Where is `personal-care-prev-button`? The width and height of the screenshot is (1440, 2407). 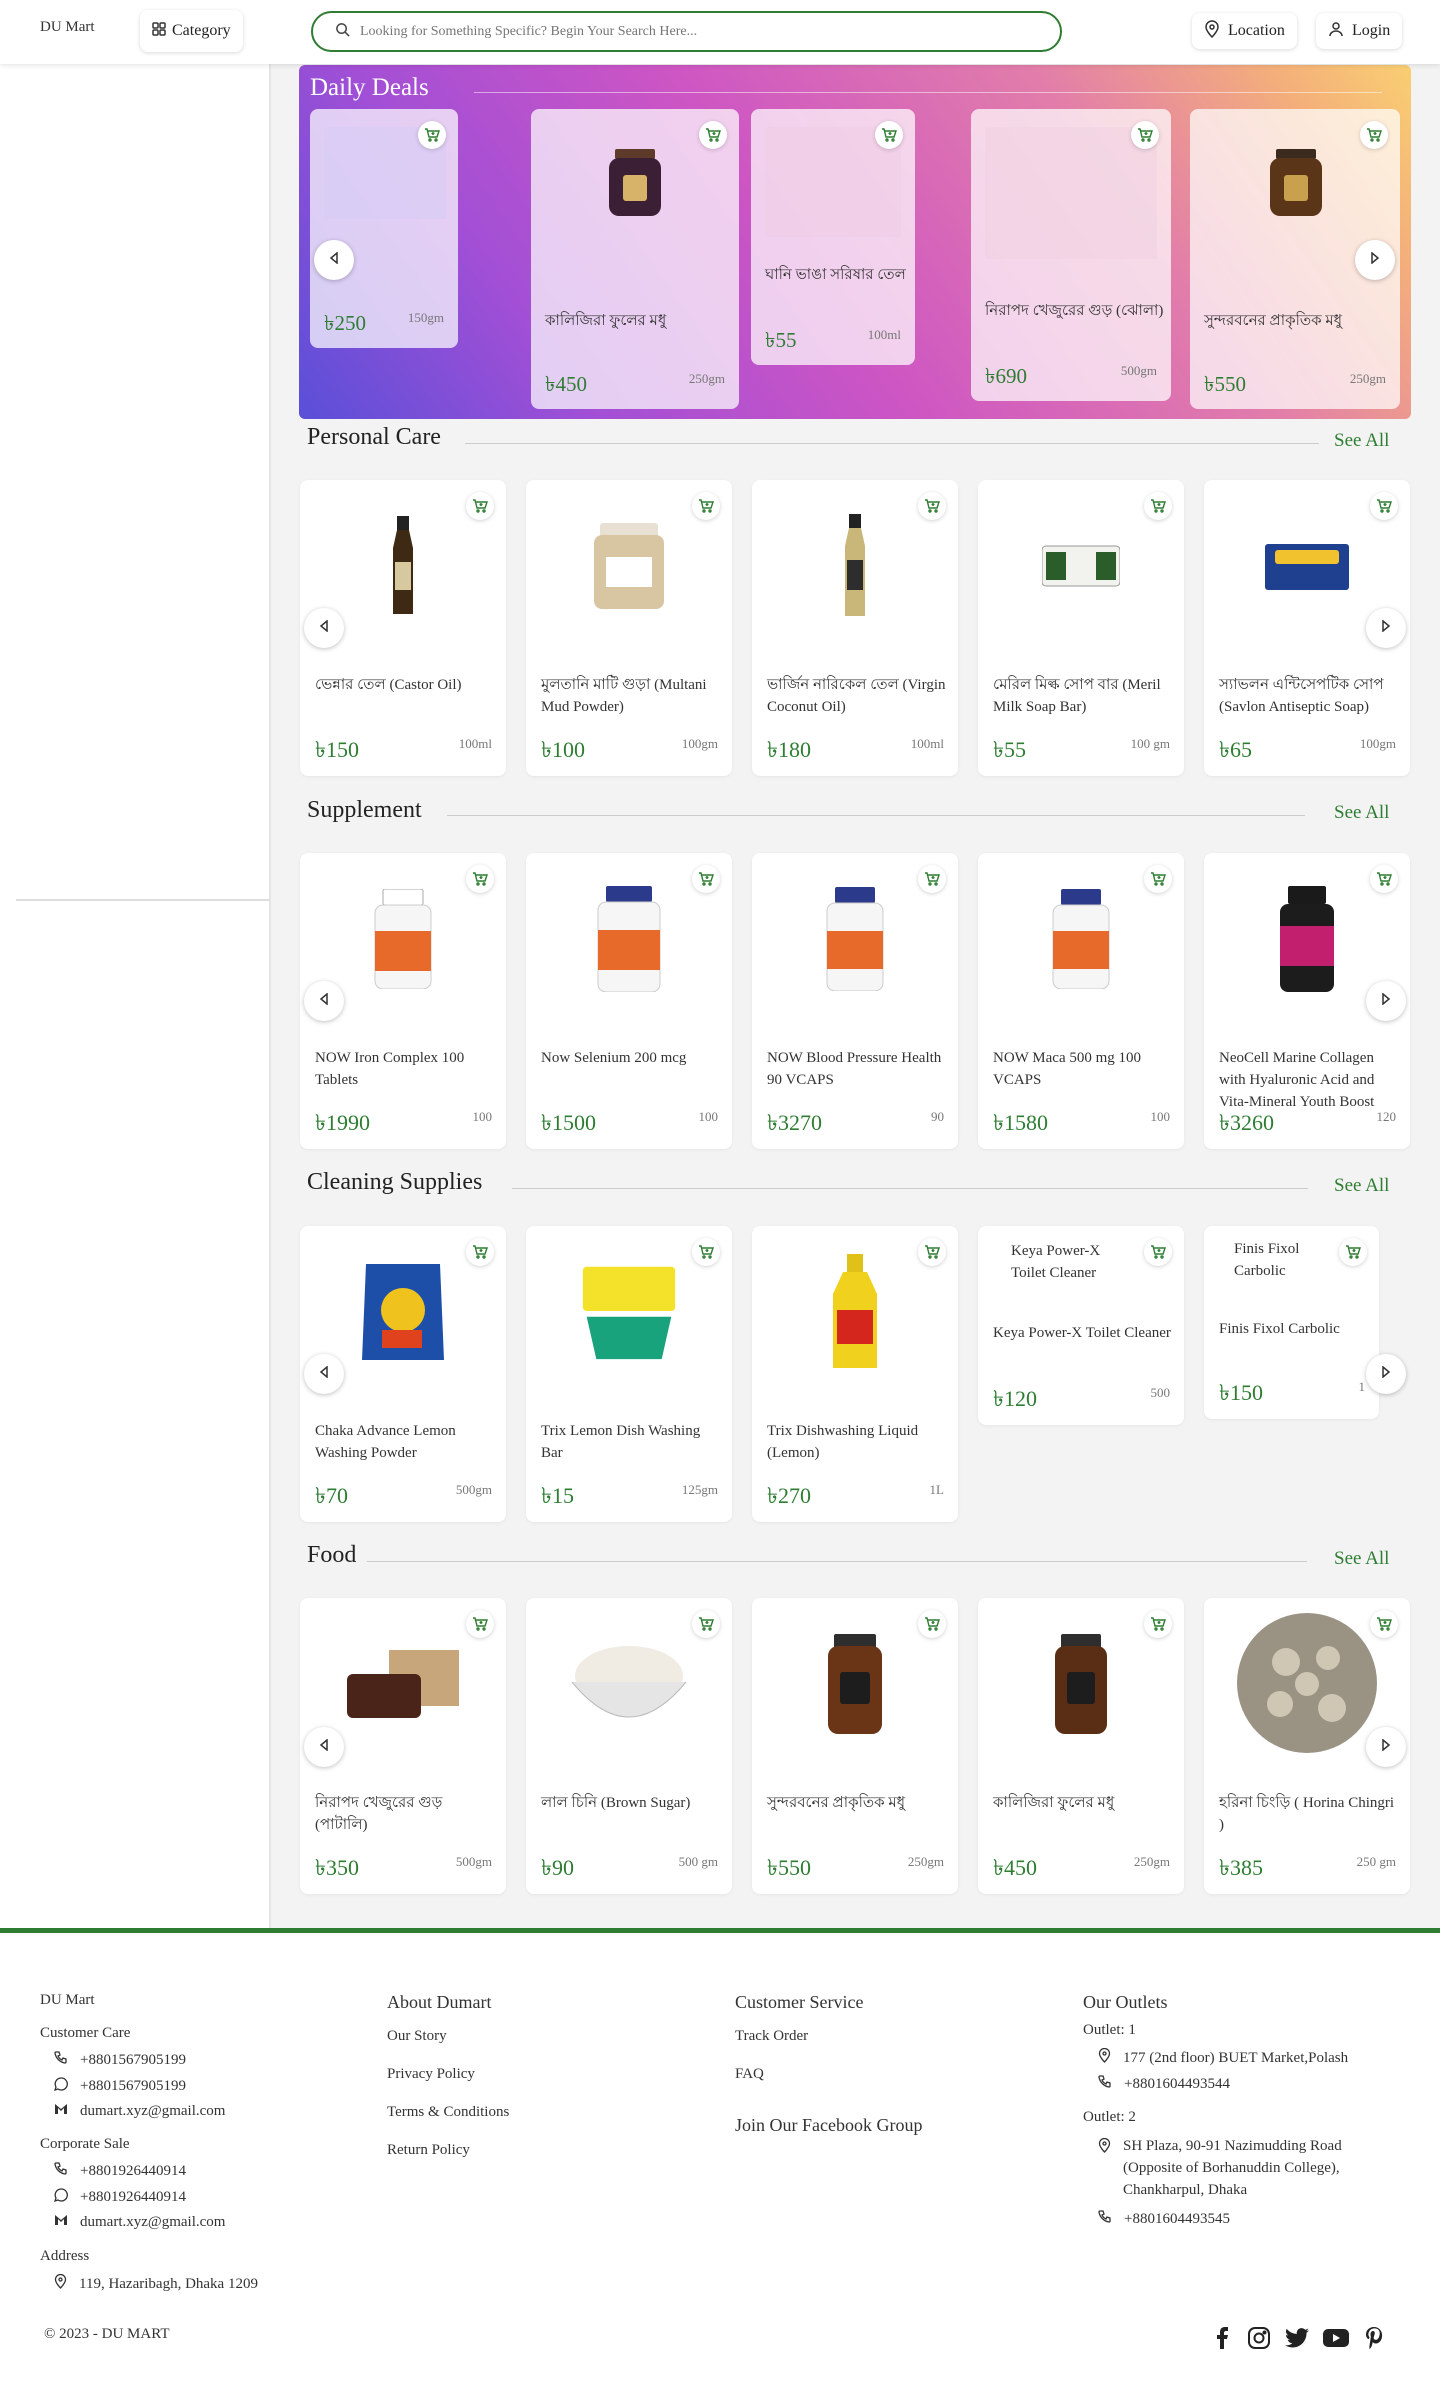
personal-care-prev-button is located at coordinates (324, 628).